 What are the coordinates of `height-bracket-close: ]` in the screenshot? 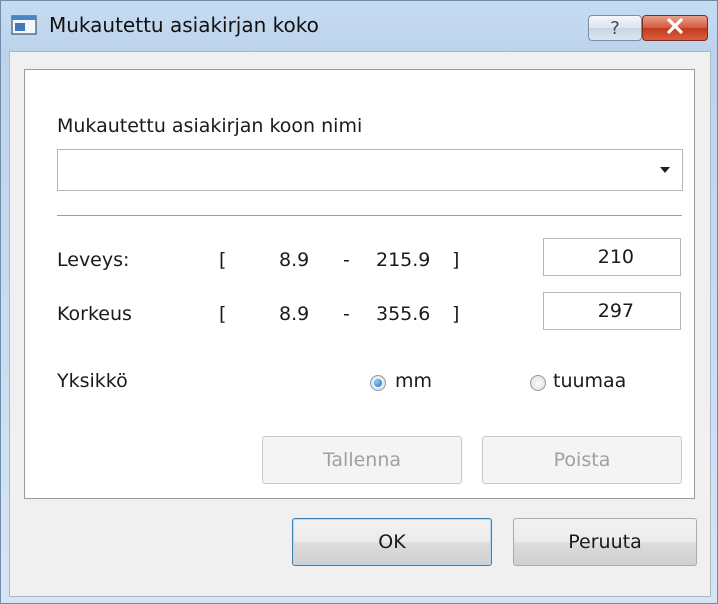 It's located at (456, 314).